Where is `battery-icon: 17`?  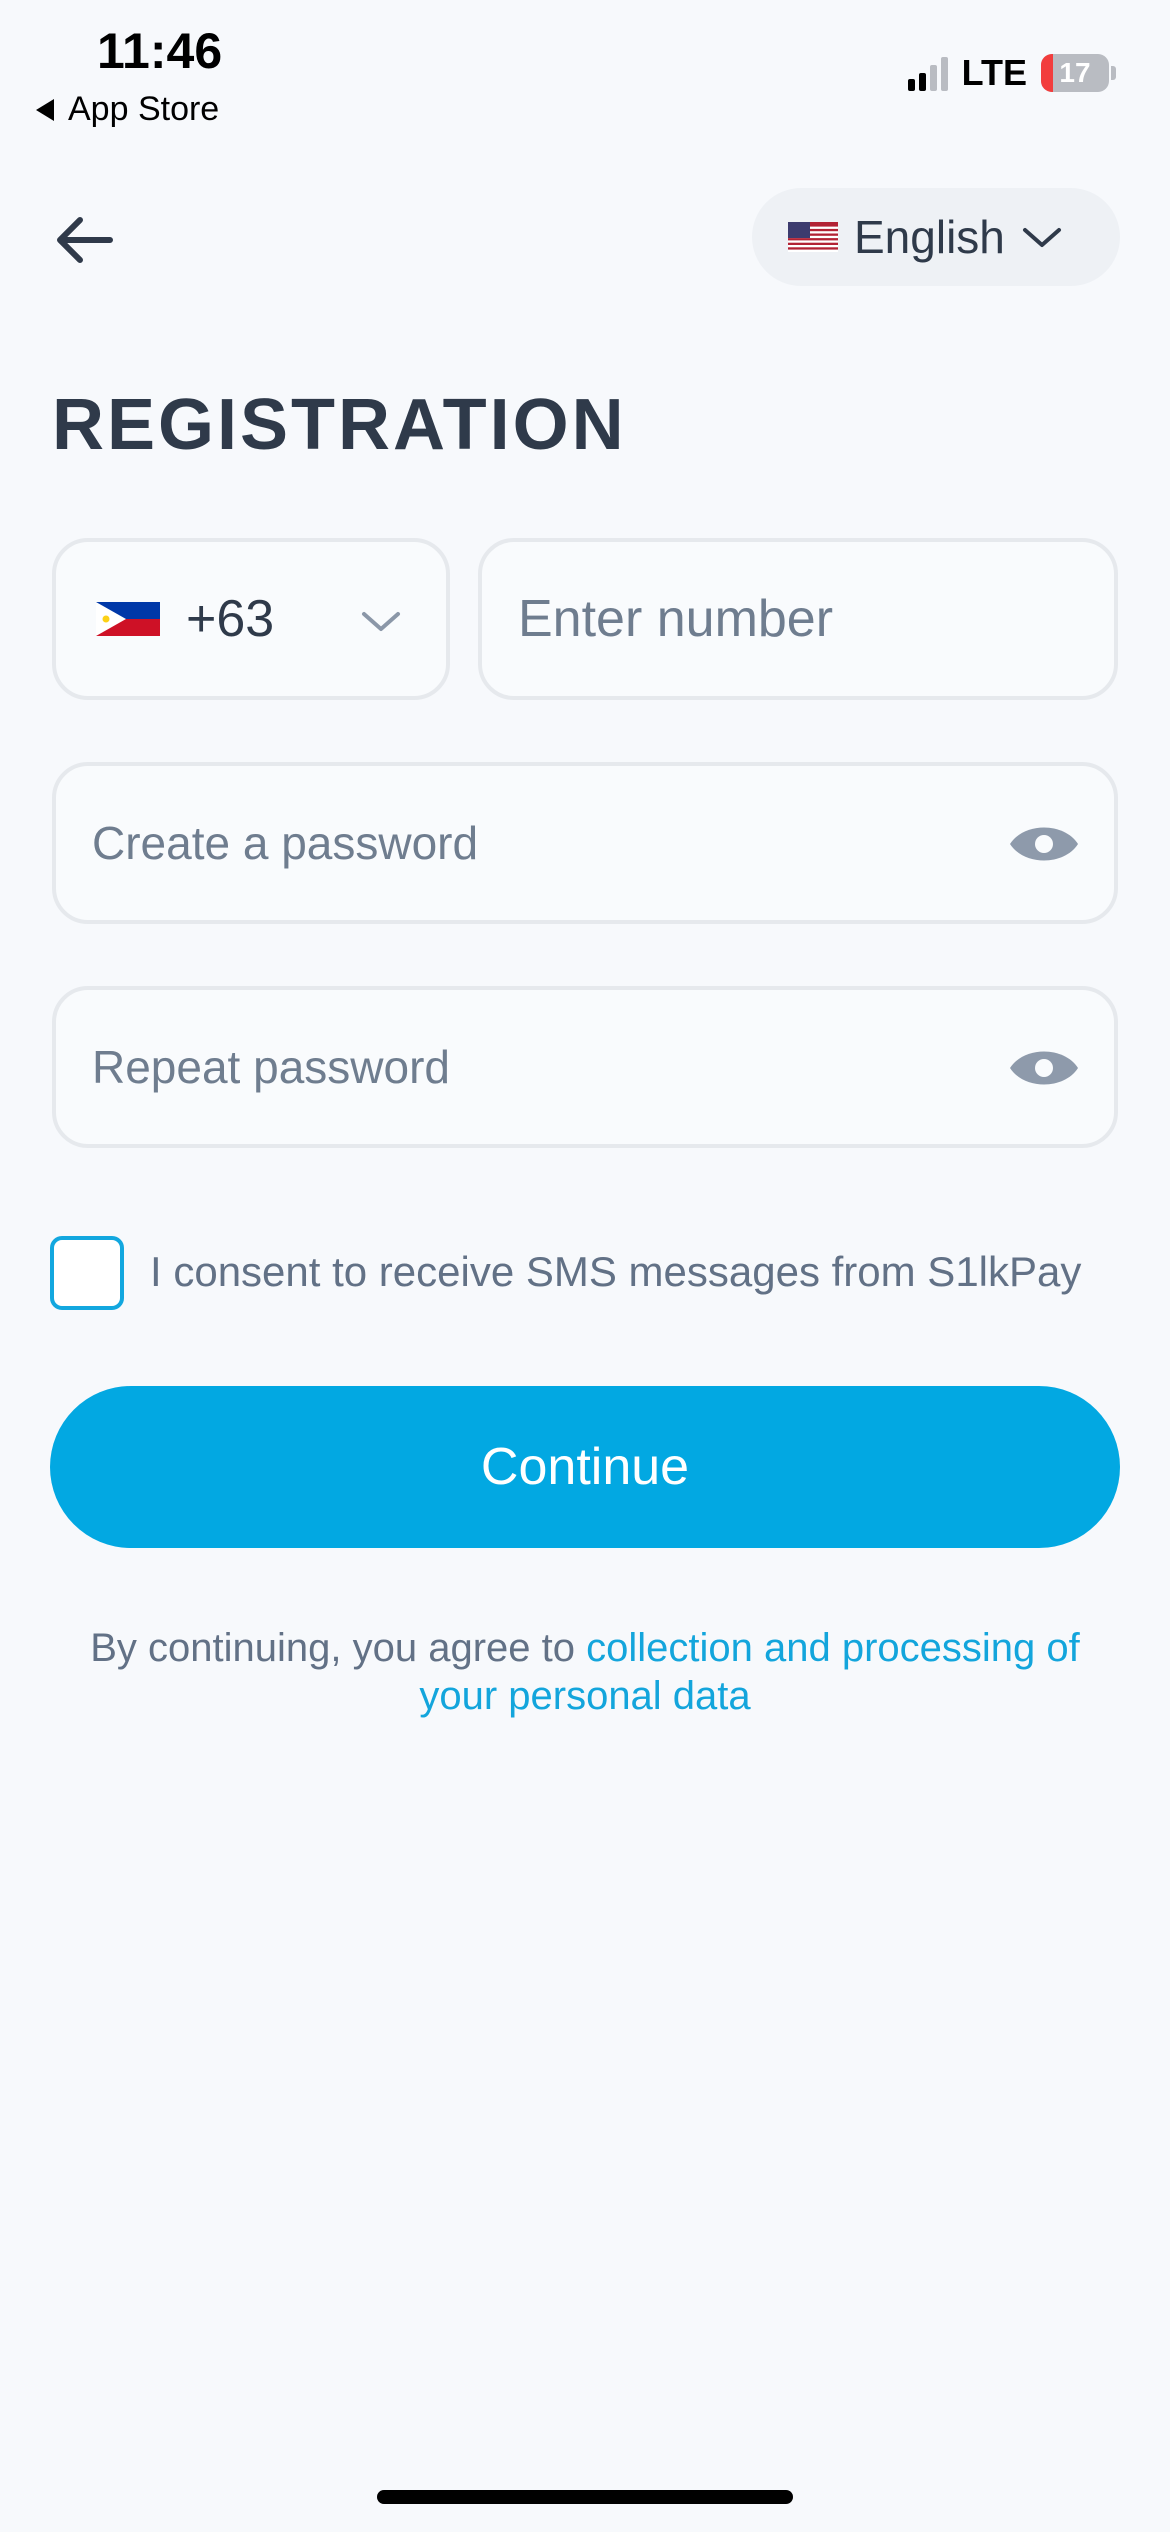 battery-icon: 17 is located at coordinates (1075, 73).